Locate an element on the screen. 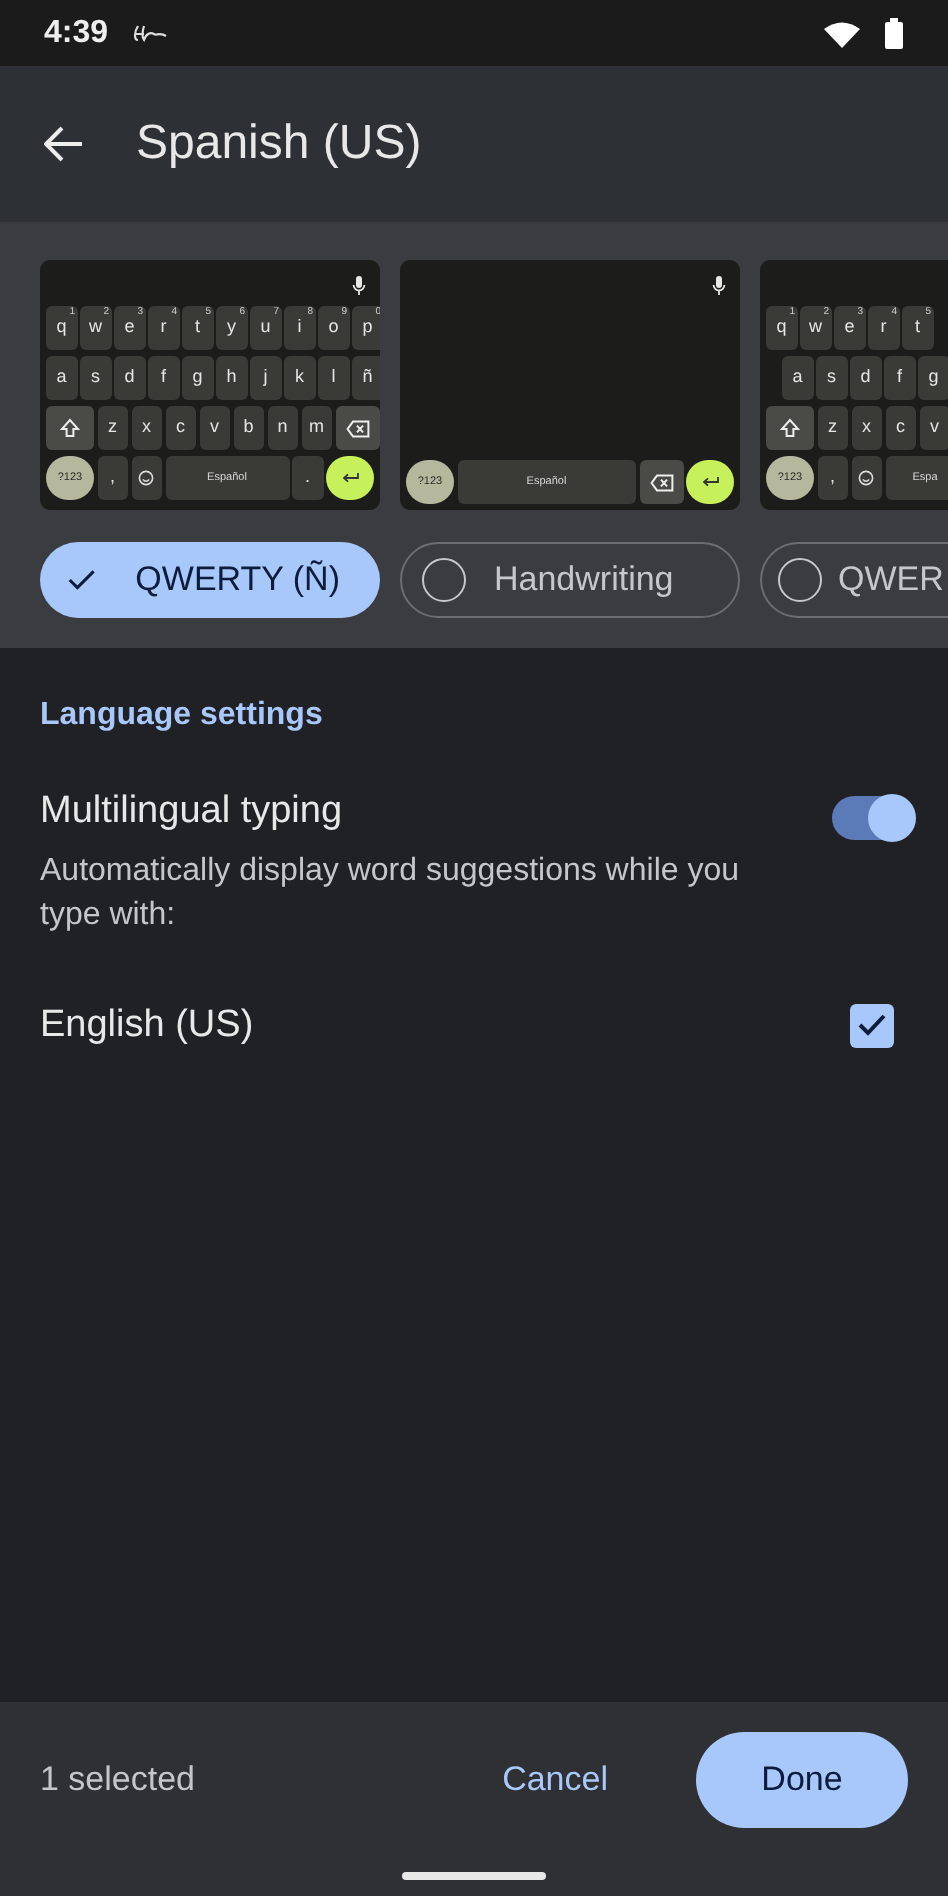  keyboard-key: . is located at coordinates (307, 478).